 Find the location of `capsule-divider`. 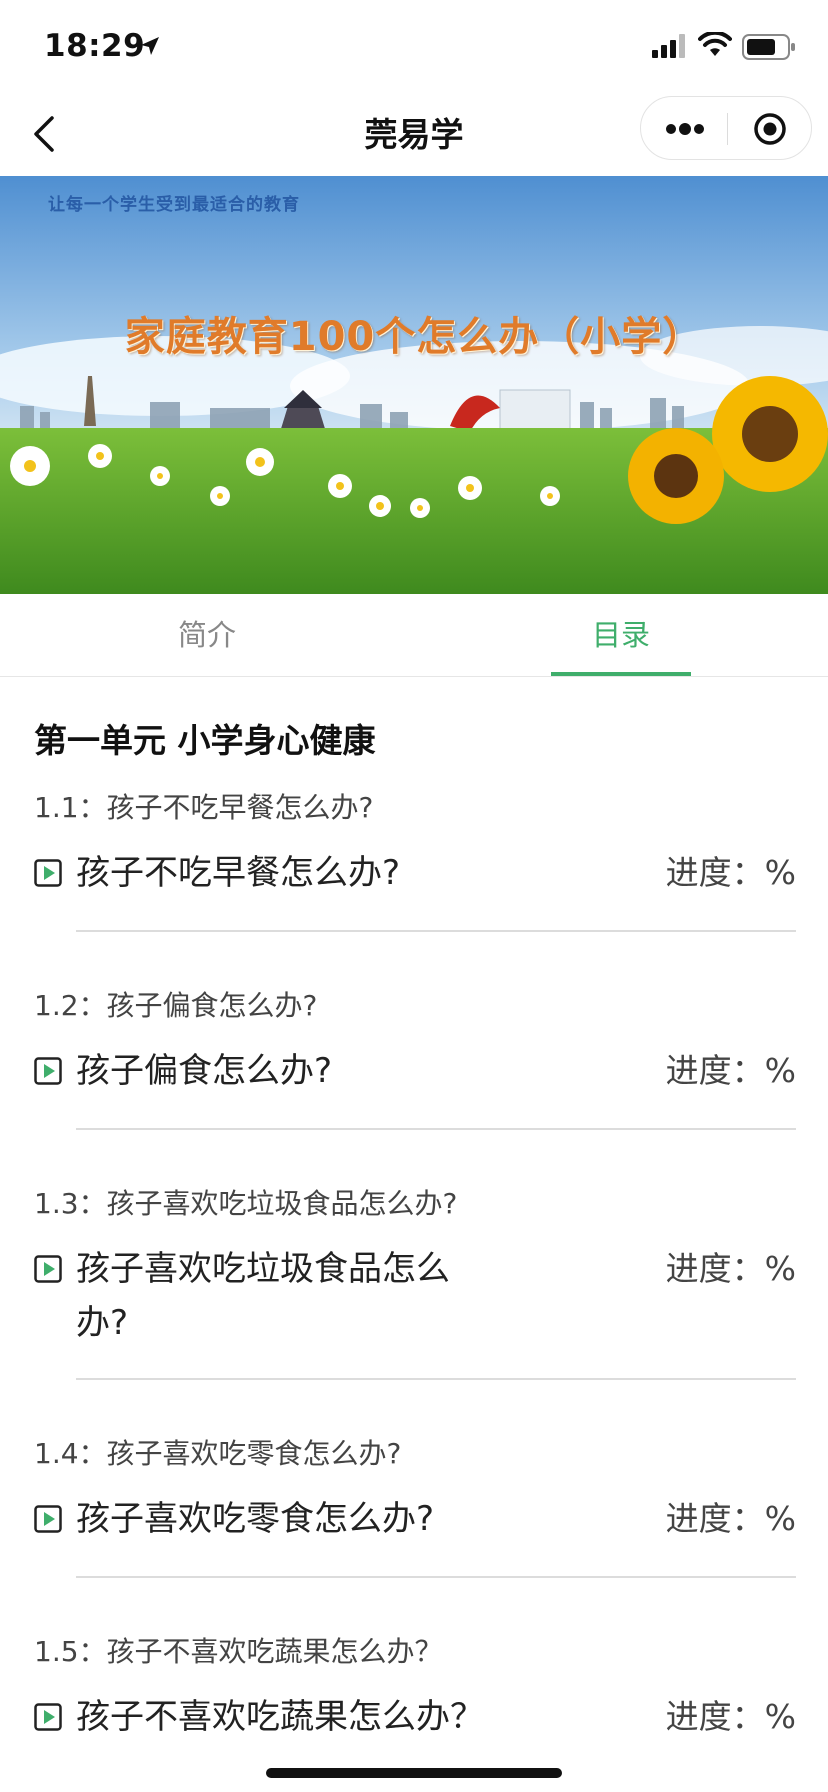

capsule-divider is located at coordinates (727, 129).